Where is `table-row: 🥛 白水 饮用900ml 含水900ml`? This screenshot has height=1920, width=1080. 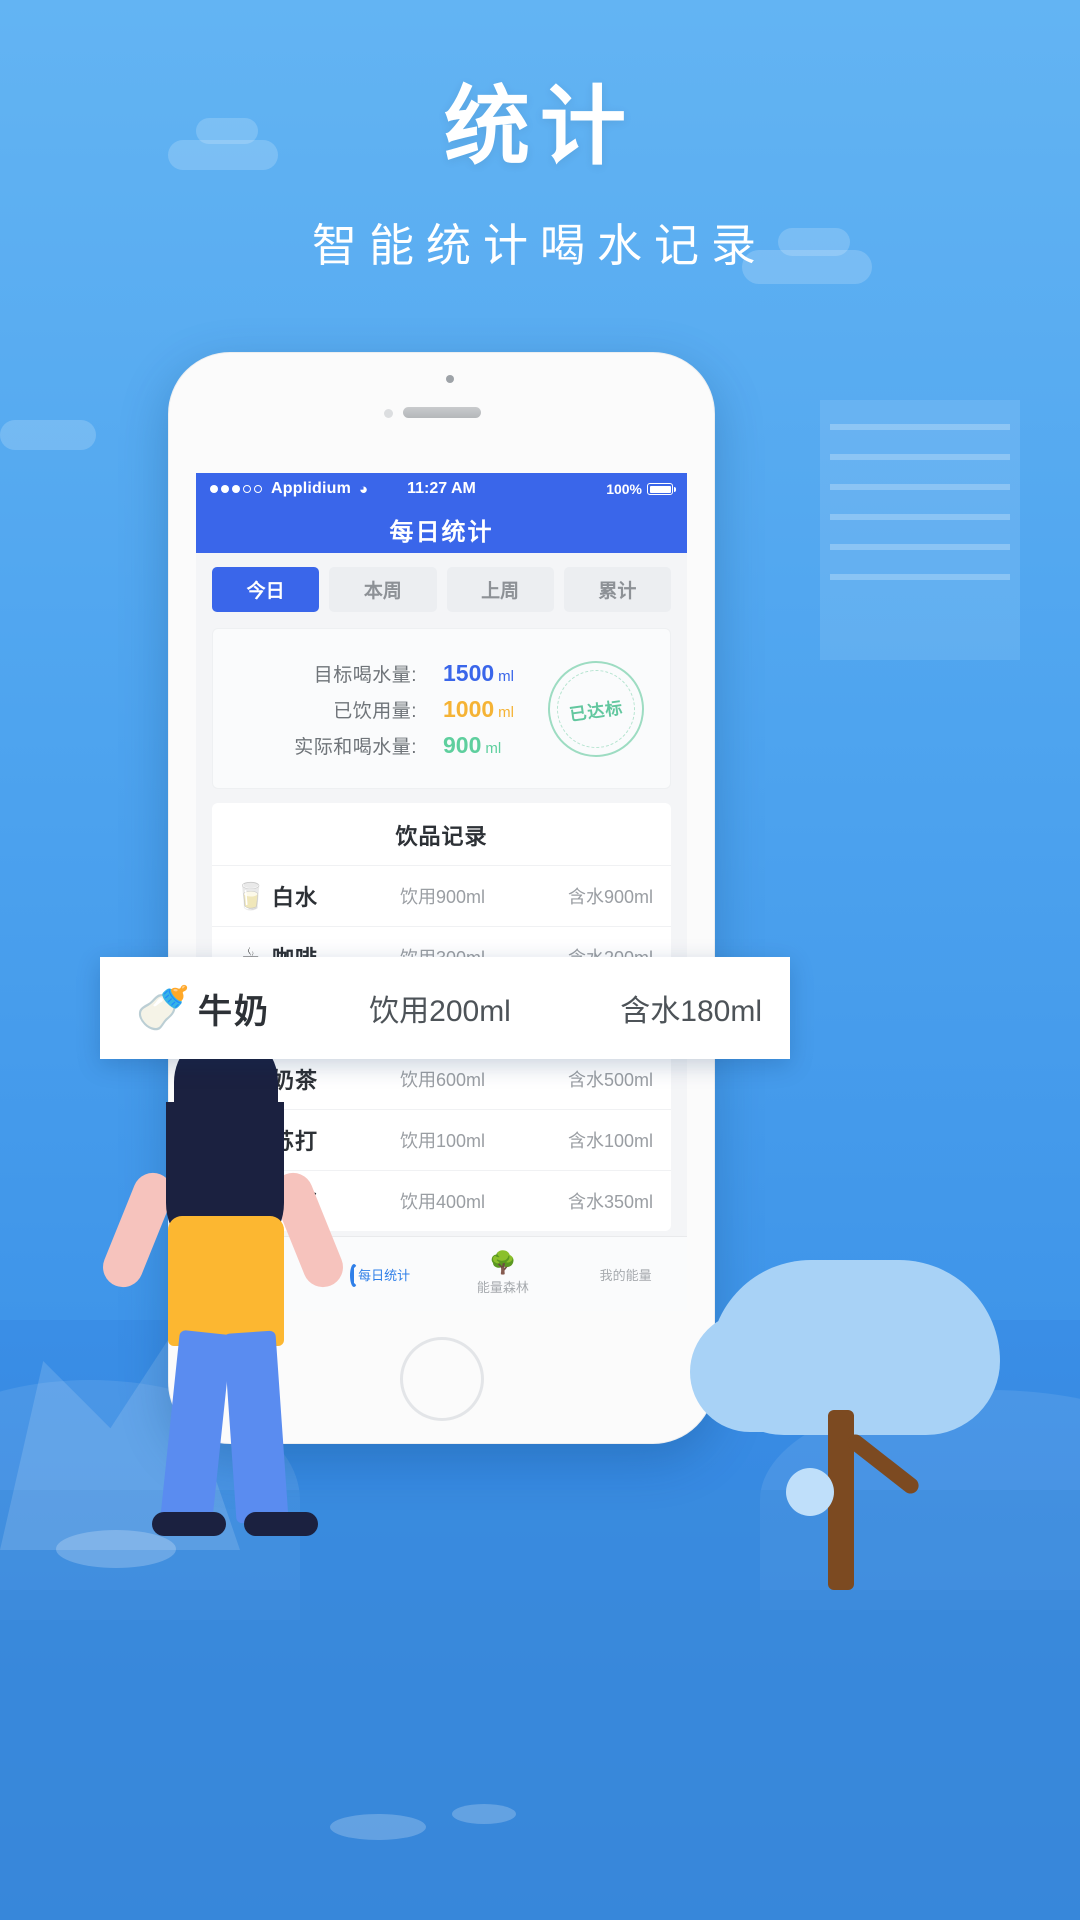
table-row: 🥛 白水 饮用900ml 含水900ml is located at coordinates (441, 895).